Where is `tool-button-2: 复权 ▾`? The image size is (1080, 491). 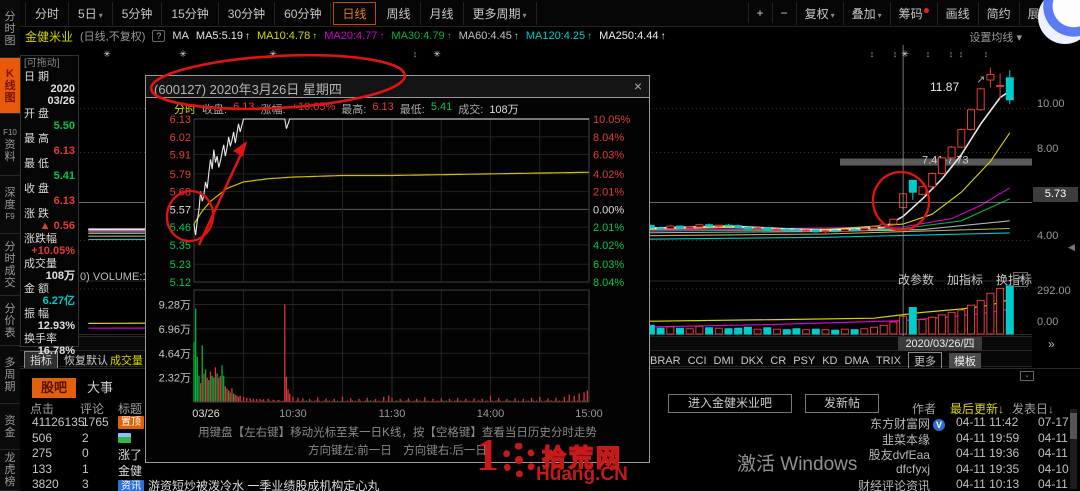
tool-button-2: 复权 ▾ is located at coordinates (819, 13).